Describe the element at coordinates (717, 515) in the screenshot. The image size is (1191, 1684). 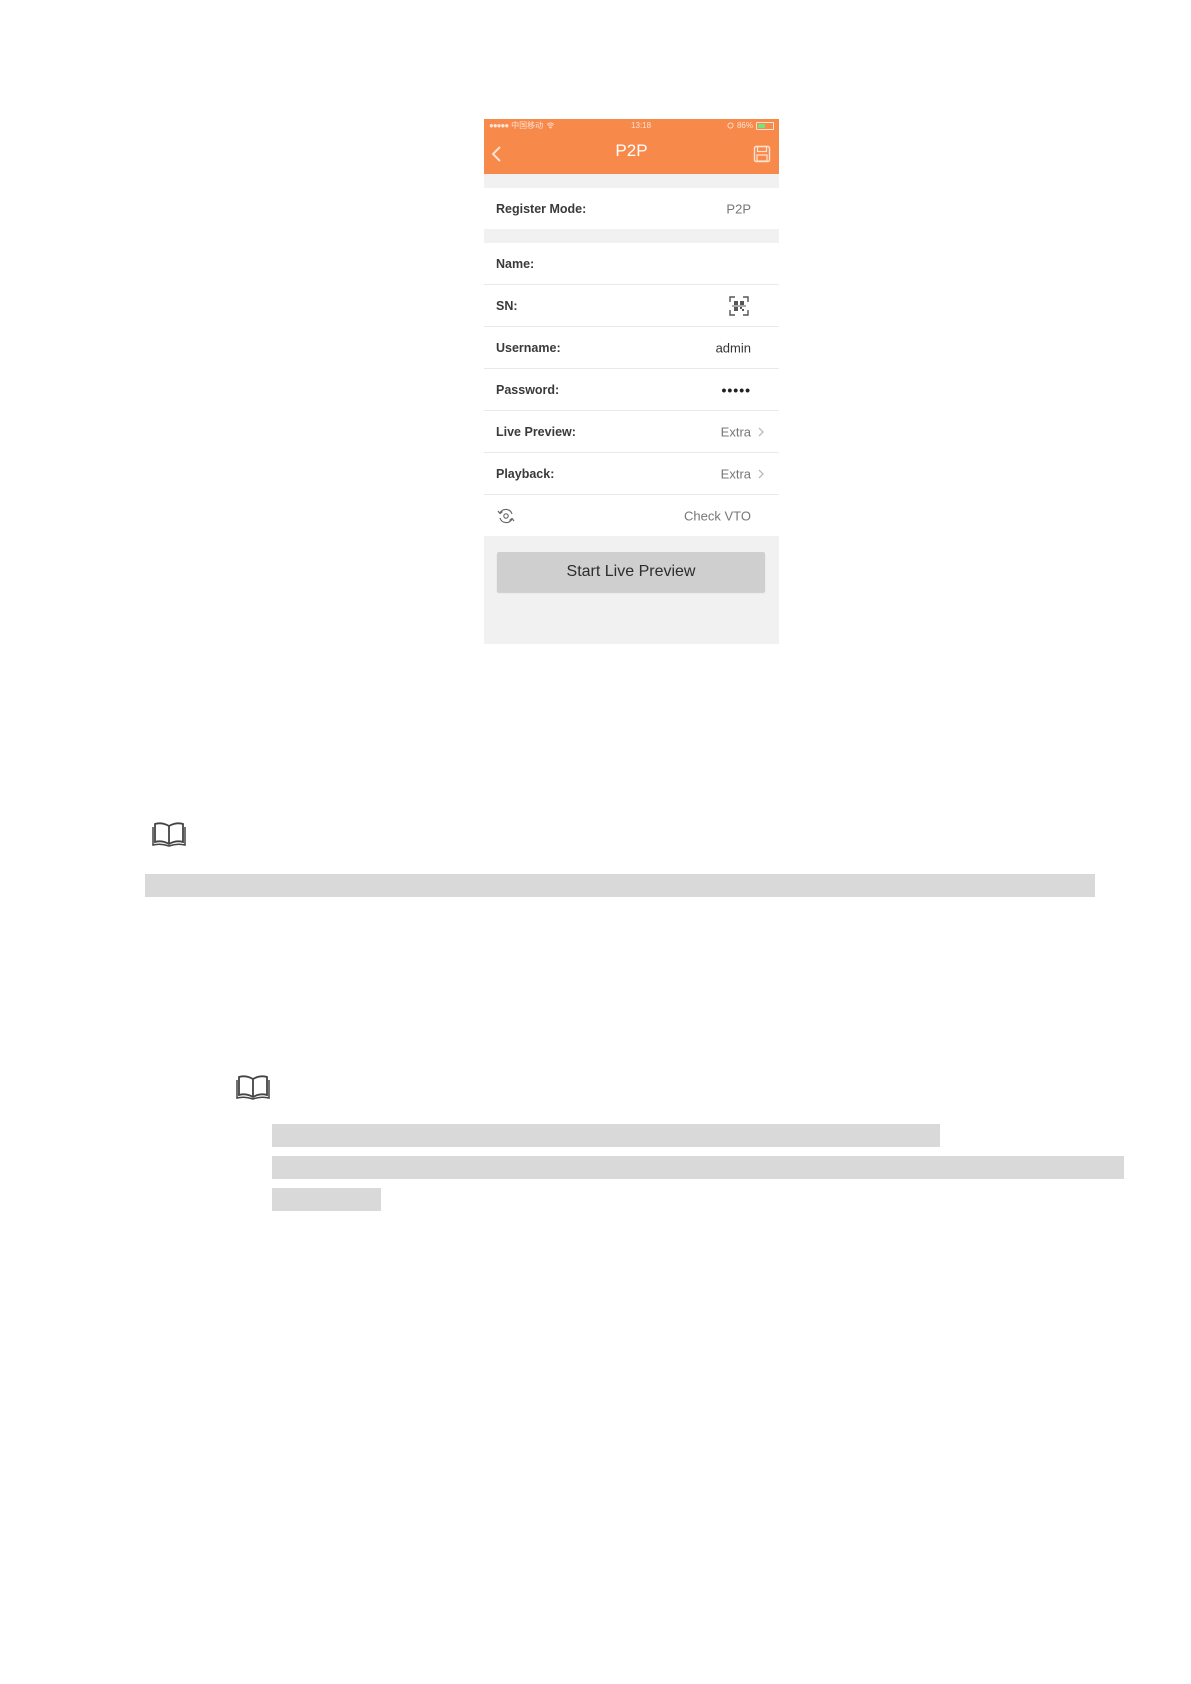
I see `check-vto-label: Check VTO` at that location.